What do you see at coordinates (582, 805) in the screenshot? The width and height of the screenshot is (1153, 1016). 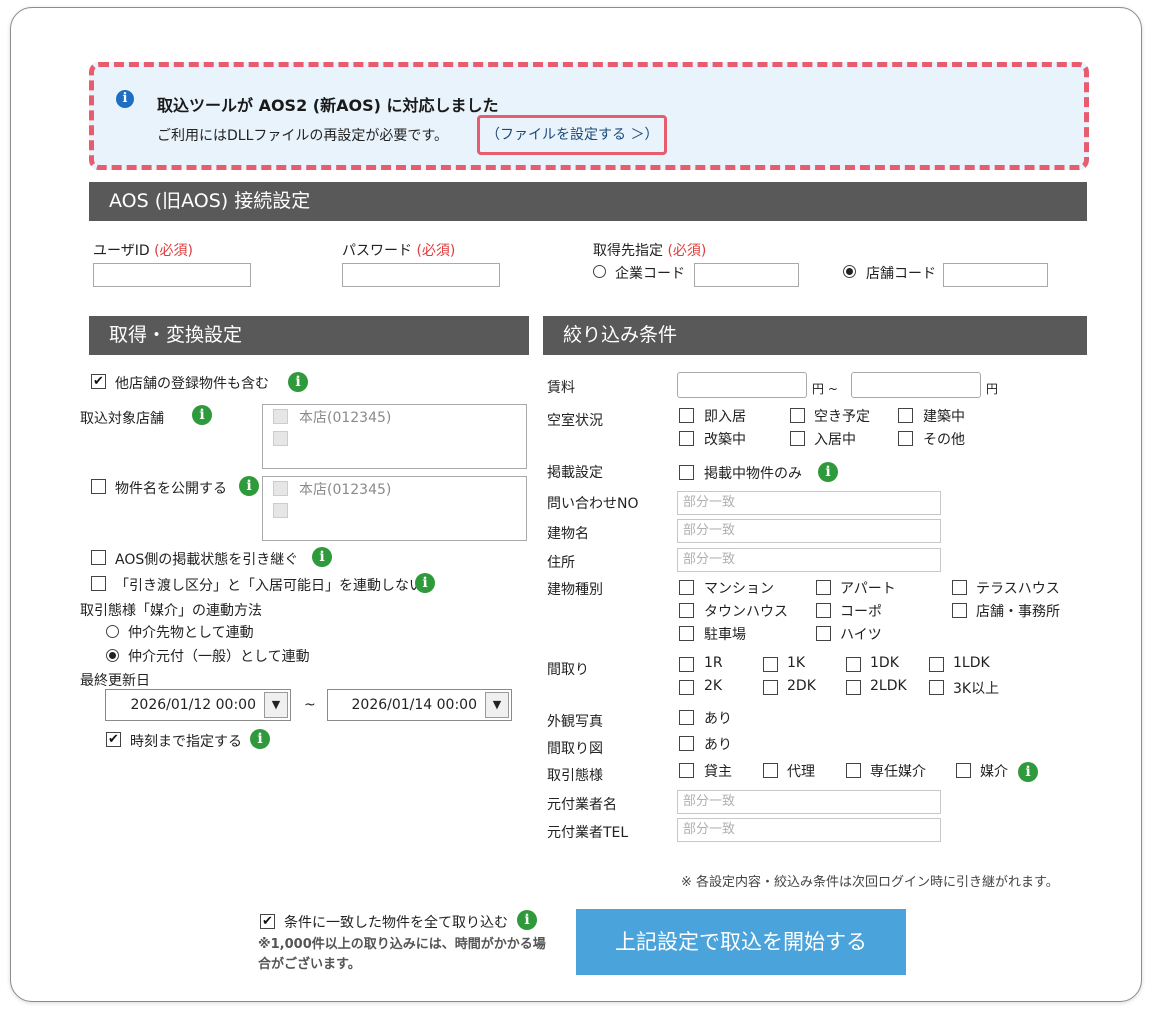 I see `origin-name-label: 元付業者名` at bounding box center [582, 805].